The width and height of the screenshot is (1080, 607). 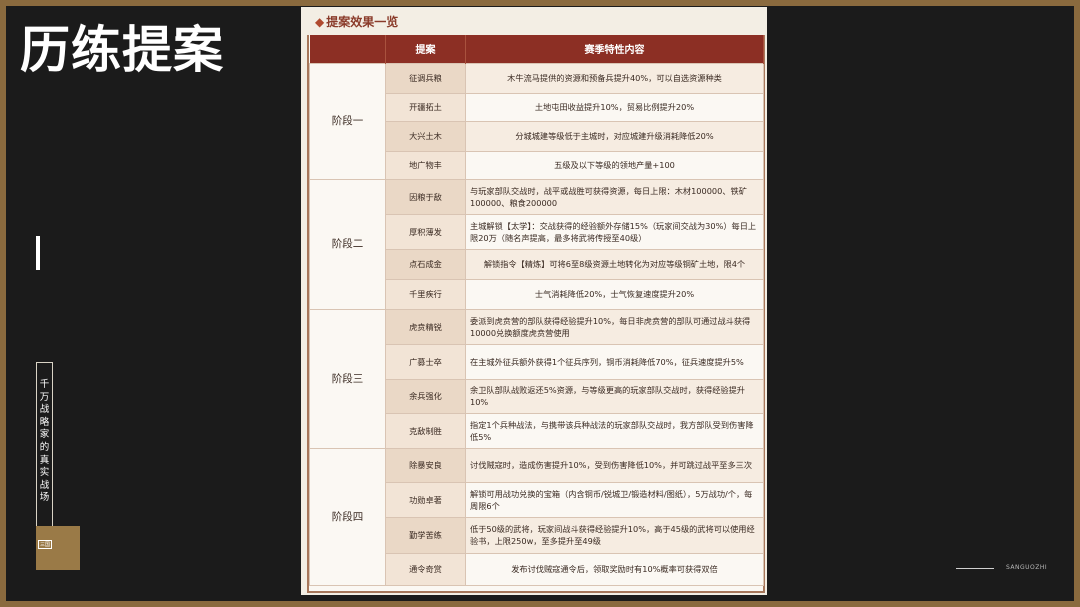 What do you see at coordinates (425, 196) in the screenshot?
I see `proposal-name: 因粮于敌` at bounding box center [425, 196].